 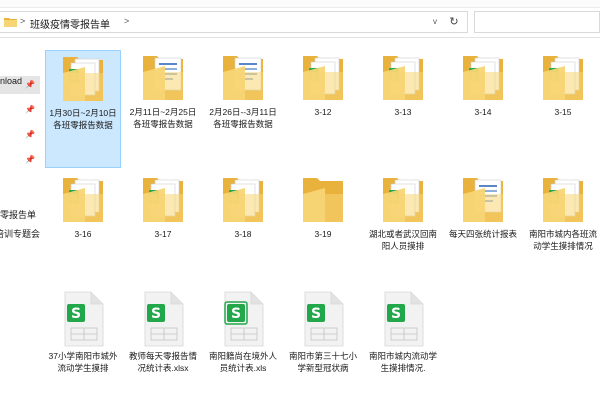 What do you see at coordinates (563, 112) in the screenshot?
I see `item-label: 3-15` at bounding box center [563, 112].